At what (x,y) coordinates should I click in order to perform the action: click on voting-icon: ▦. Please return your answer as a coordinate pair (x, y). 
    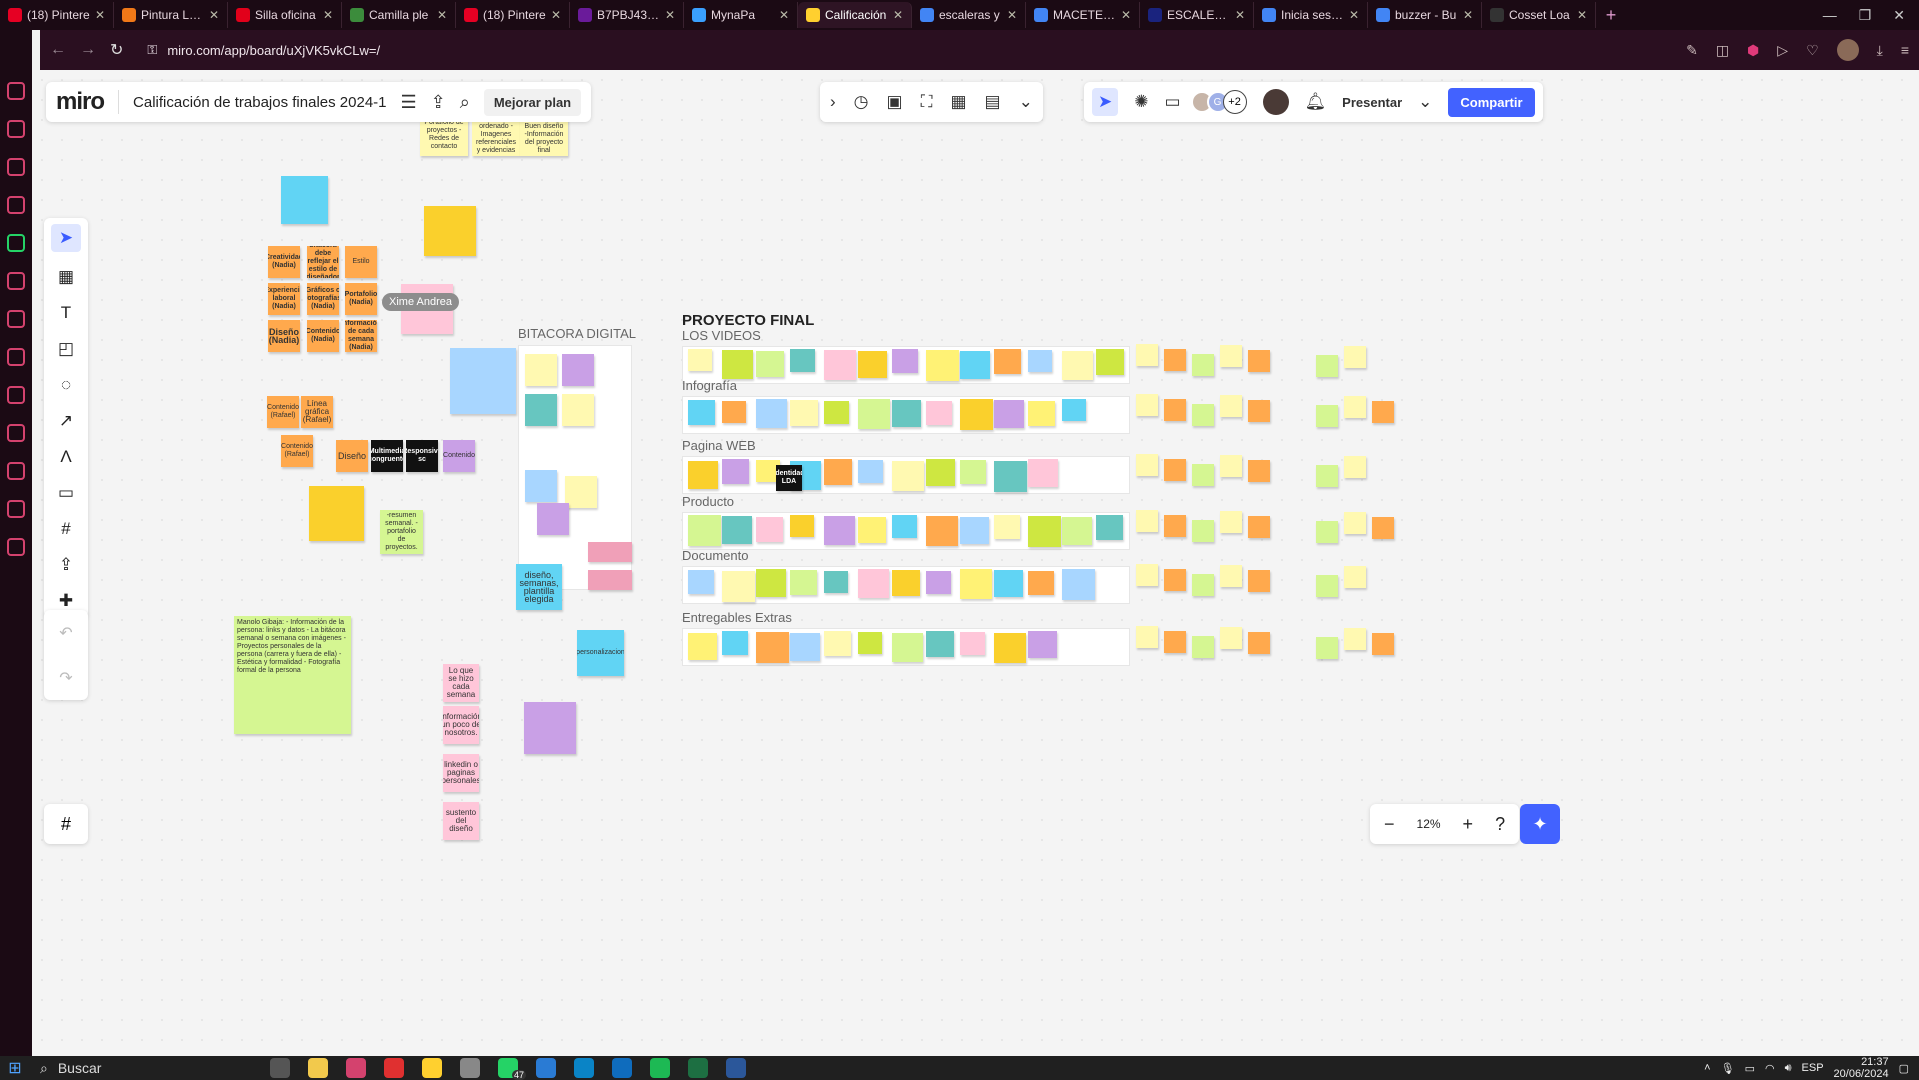
    Looking at the image, I should click on (958, 102).